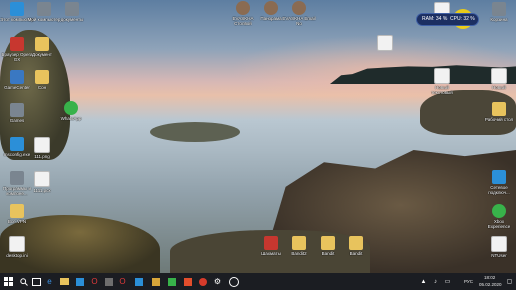  I want to click on task-view-button, so click(36, 281).